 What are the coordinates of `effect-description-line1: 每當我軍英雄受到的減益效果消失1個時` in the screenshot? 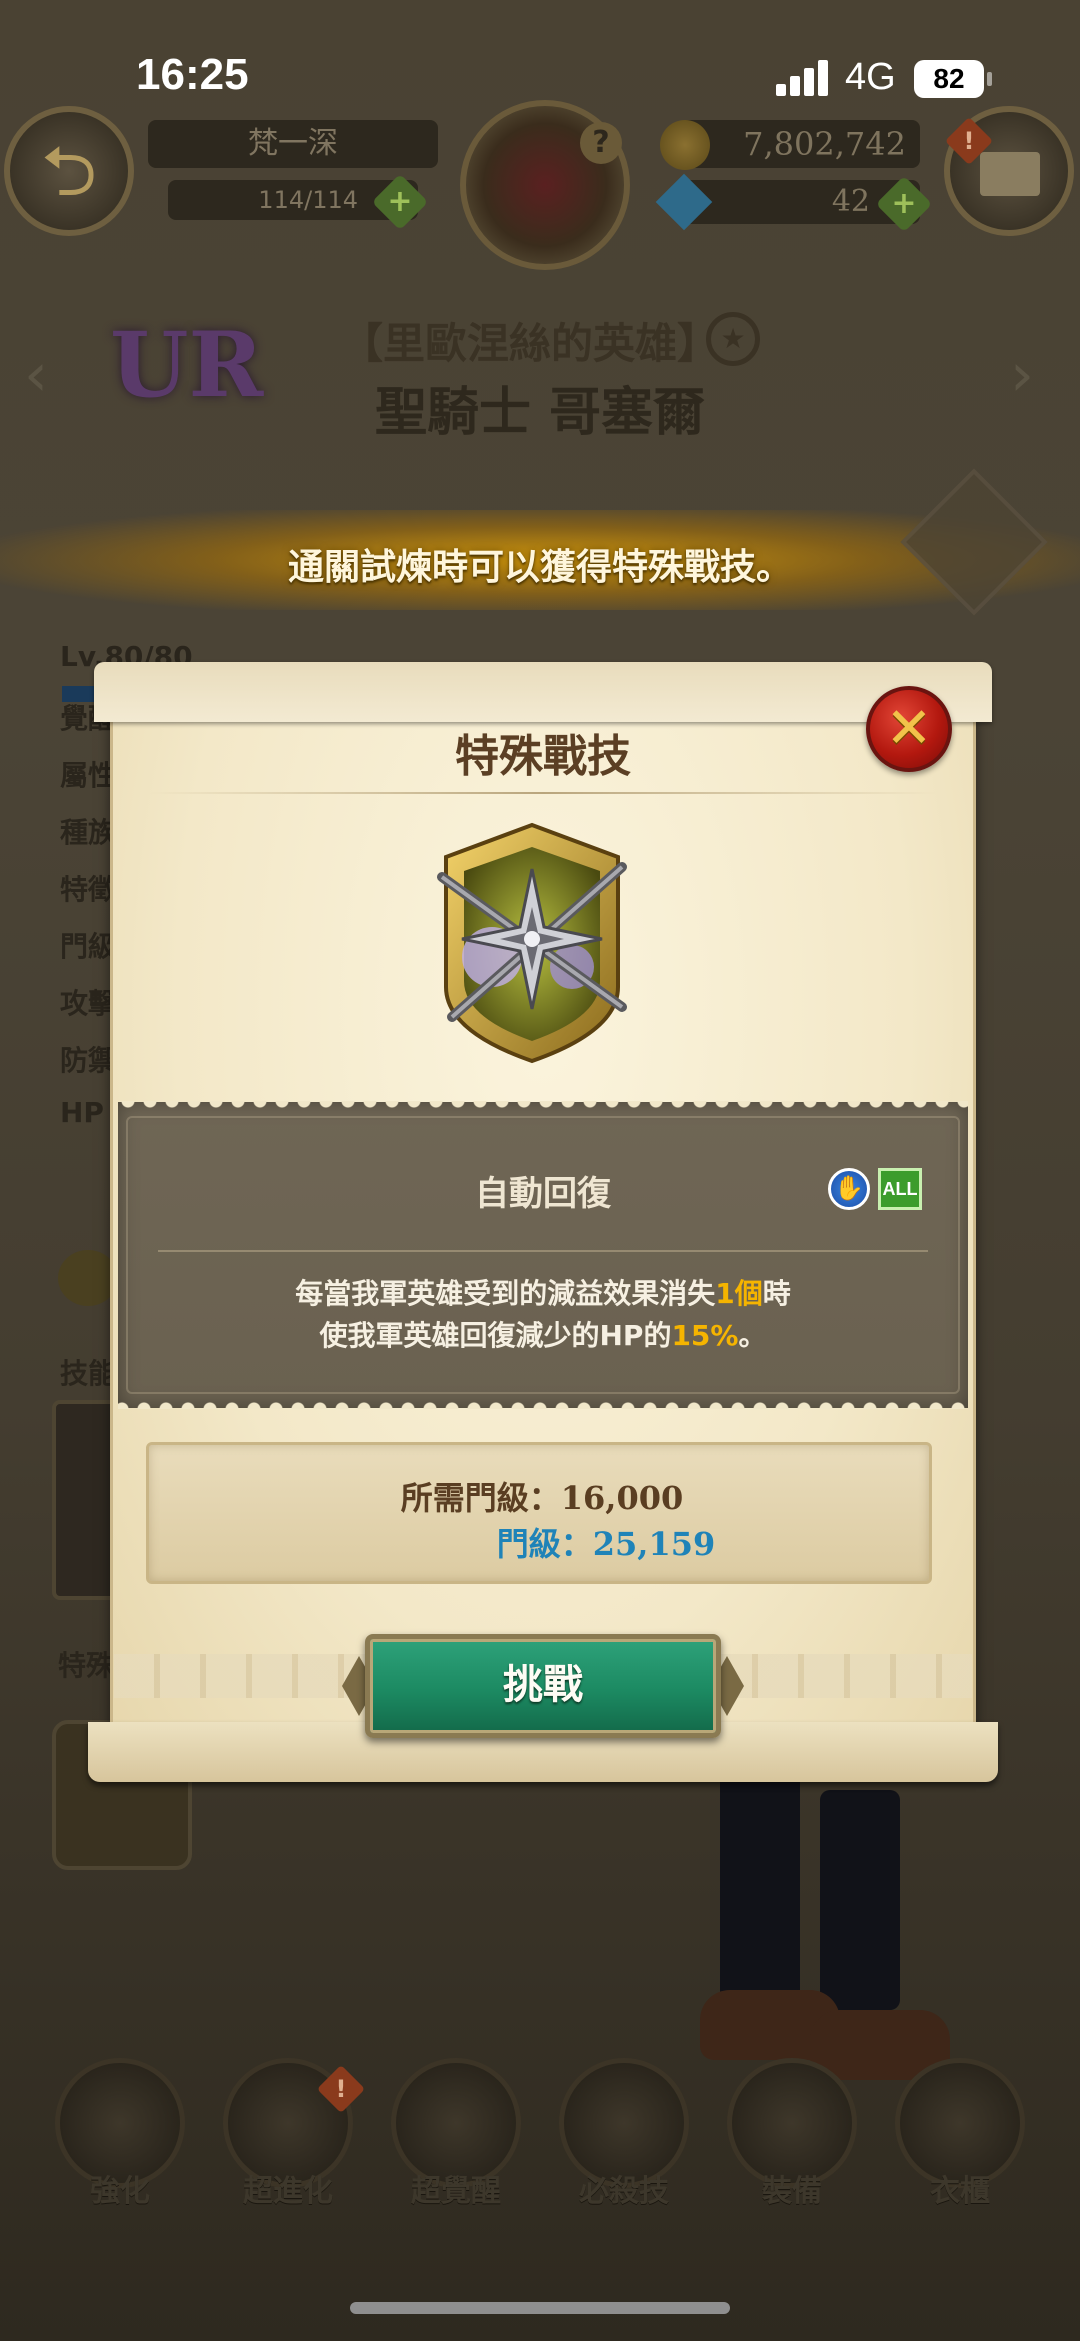 It's located at (543, 1292).